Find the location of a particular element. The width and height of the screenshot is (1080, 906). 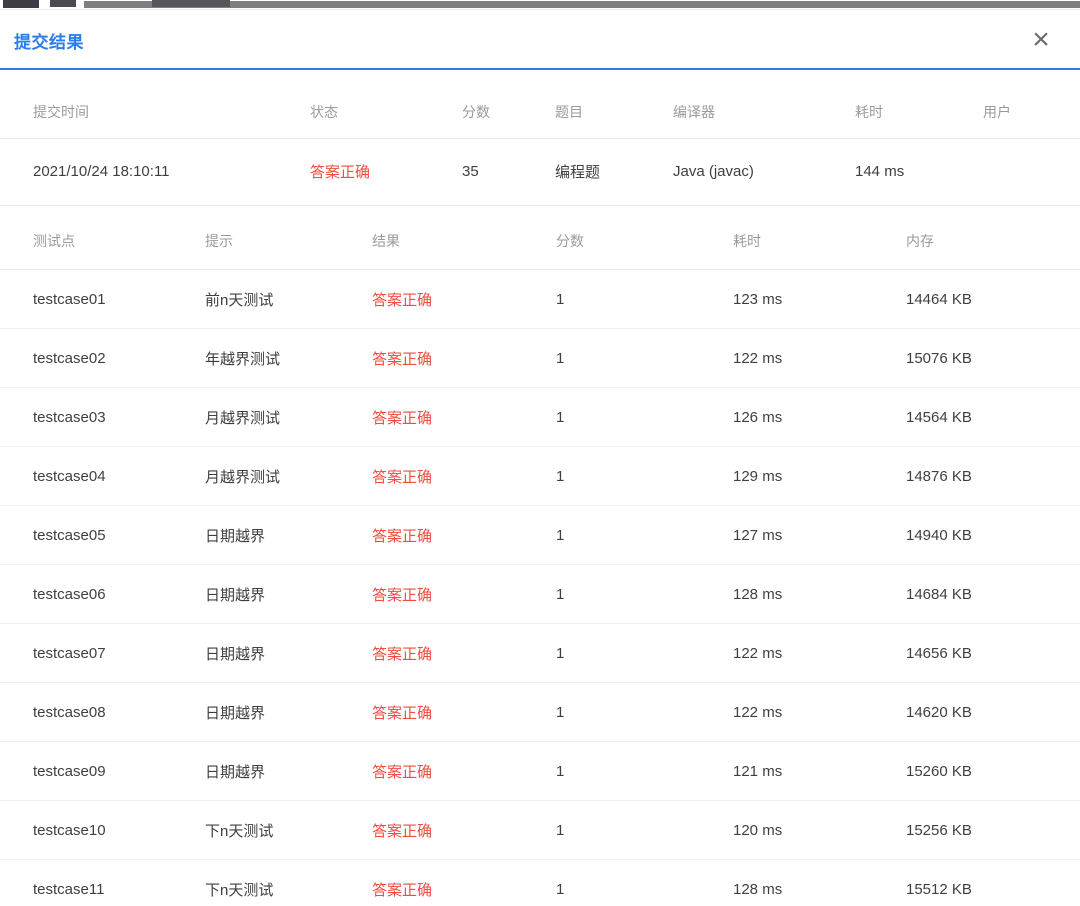

testcase-memory: 15260 KB is located at coordinates (939, 771).